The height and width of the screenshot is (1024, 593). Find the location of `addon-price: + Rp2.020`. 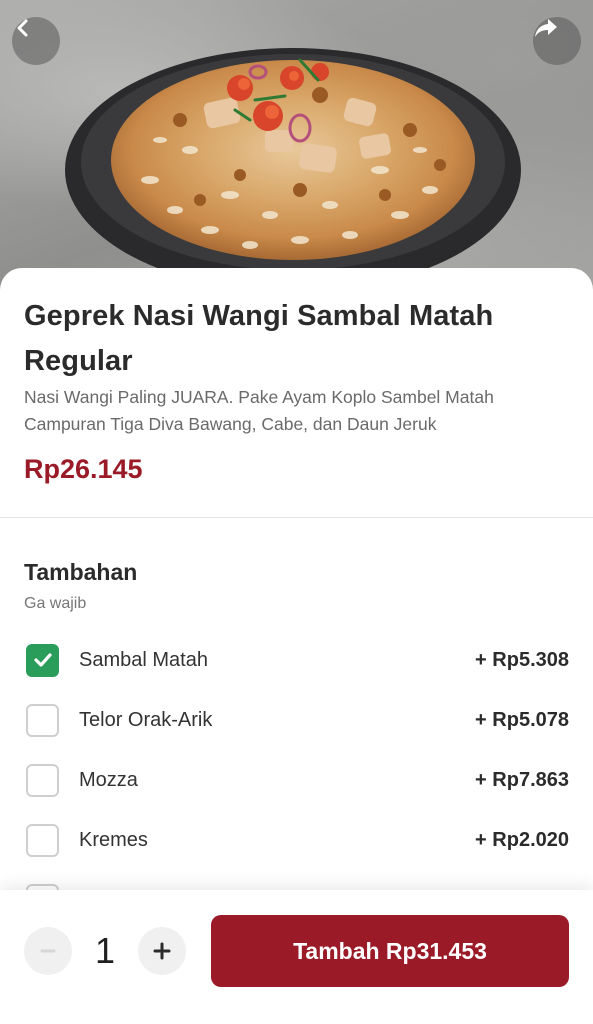

addon-price: + Rp2.020 is located at coordinates (522, 839).